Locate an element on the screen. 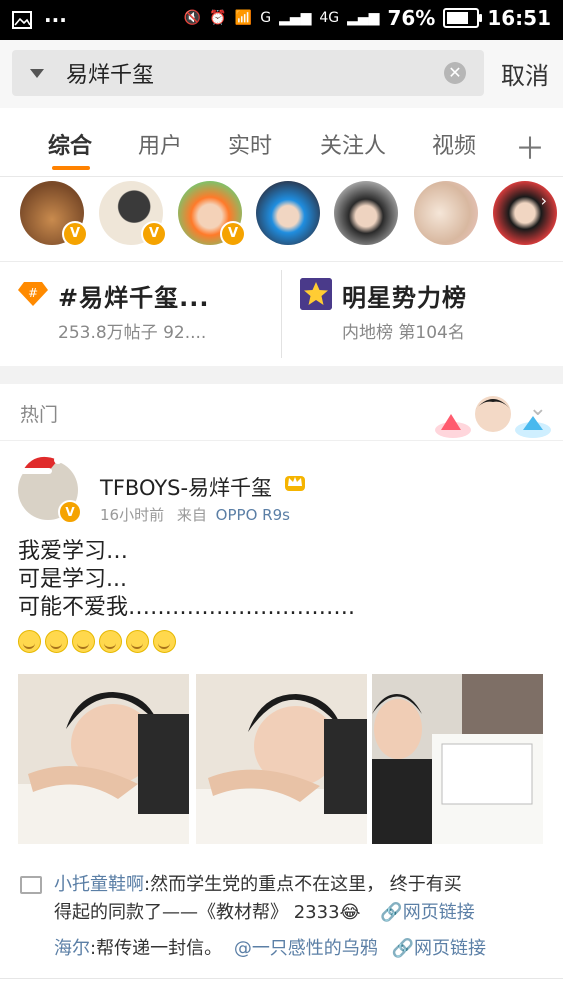 This screenshot has width=563, height=1000. chevron-right-icon: › is located at coordinates (544, 200).